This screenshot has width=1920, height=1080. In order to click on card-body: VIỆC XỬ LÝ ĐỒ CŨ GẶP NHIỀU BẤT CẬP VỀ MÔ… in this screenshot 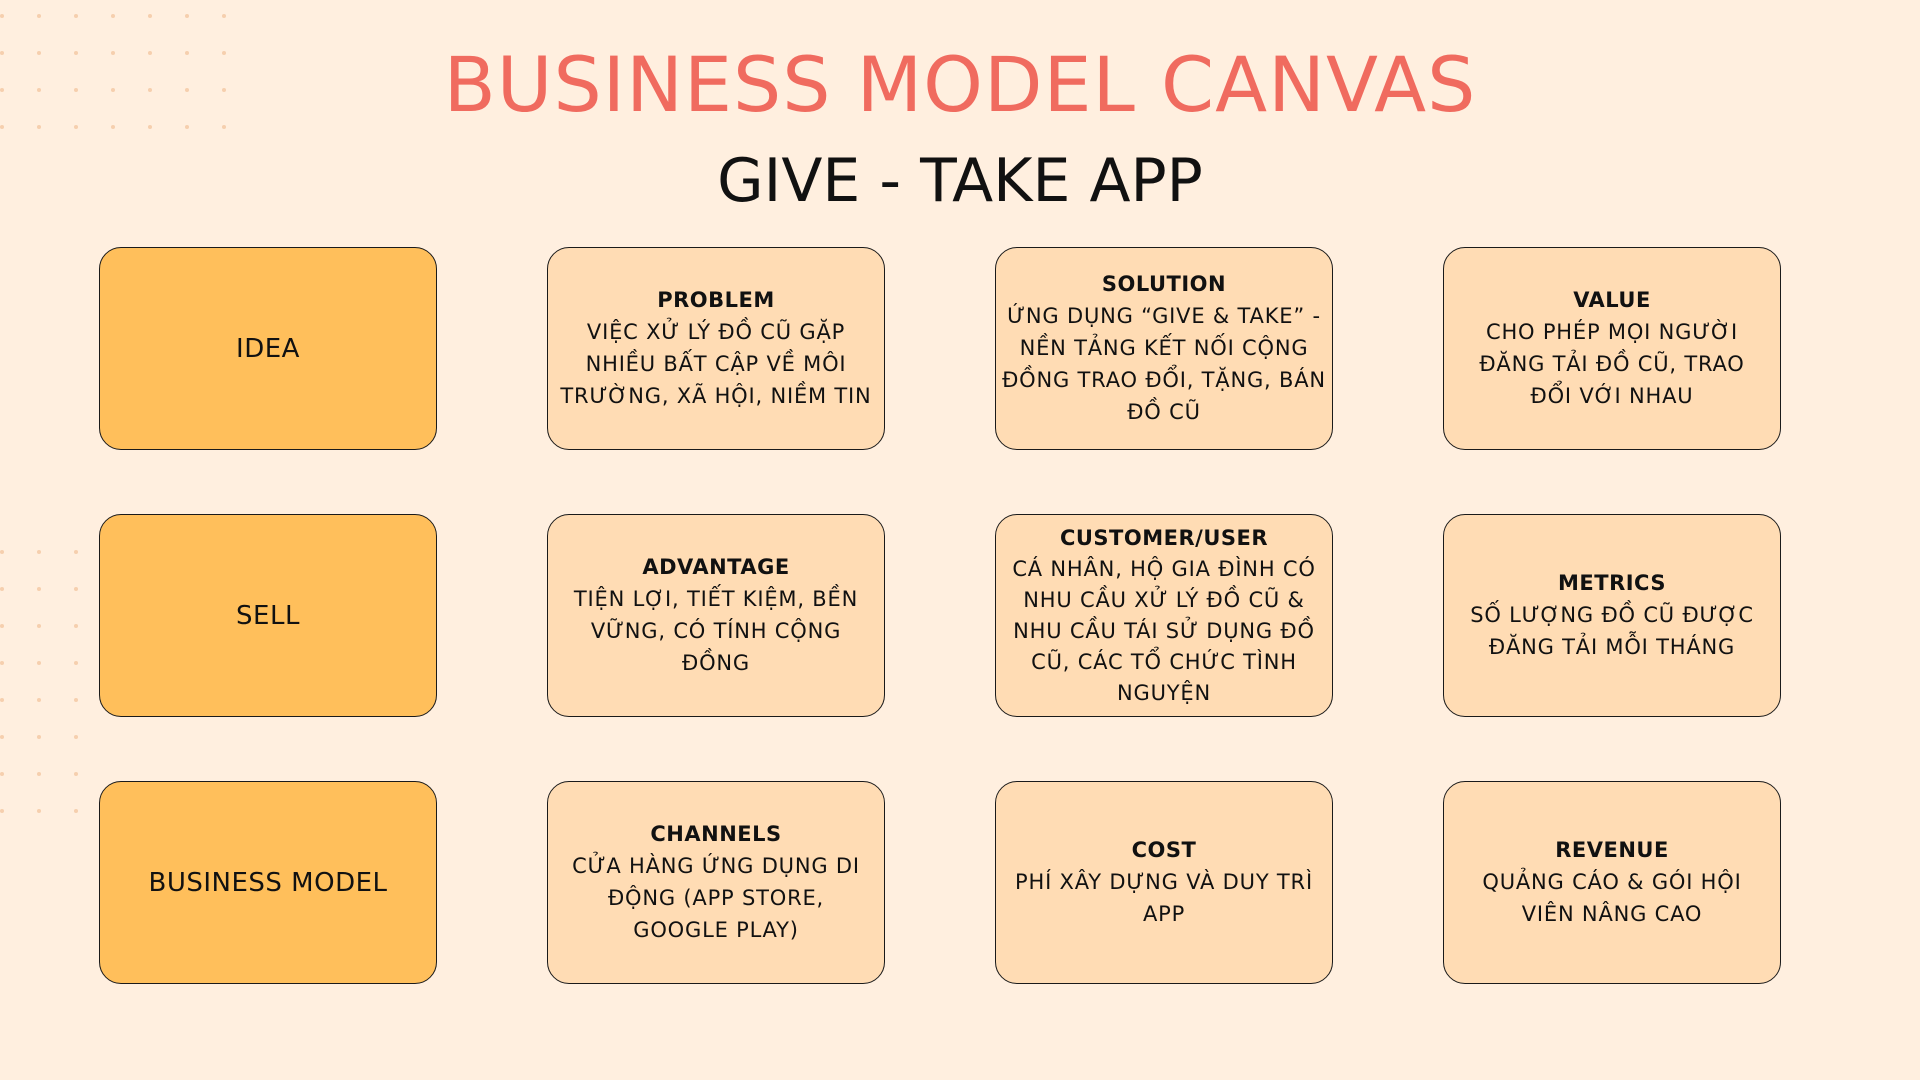, I will do `click(716, 364)`.